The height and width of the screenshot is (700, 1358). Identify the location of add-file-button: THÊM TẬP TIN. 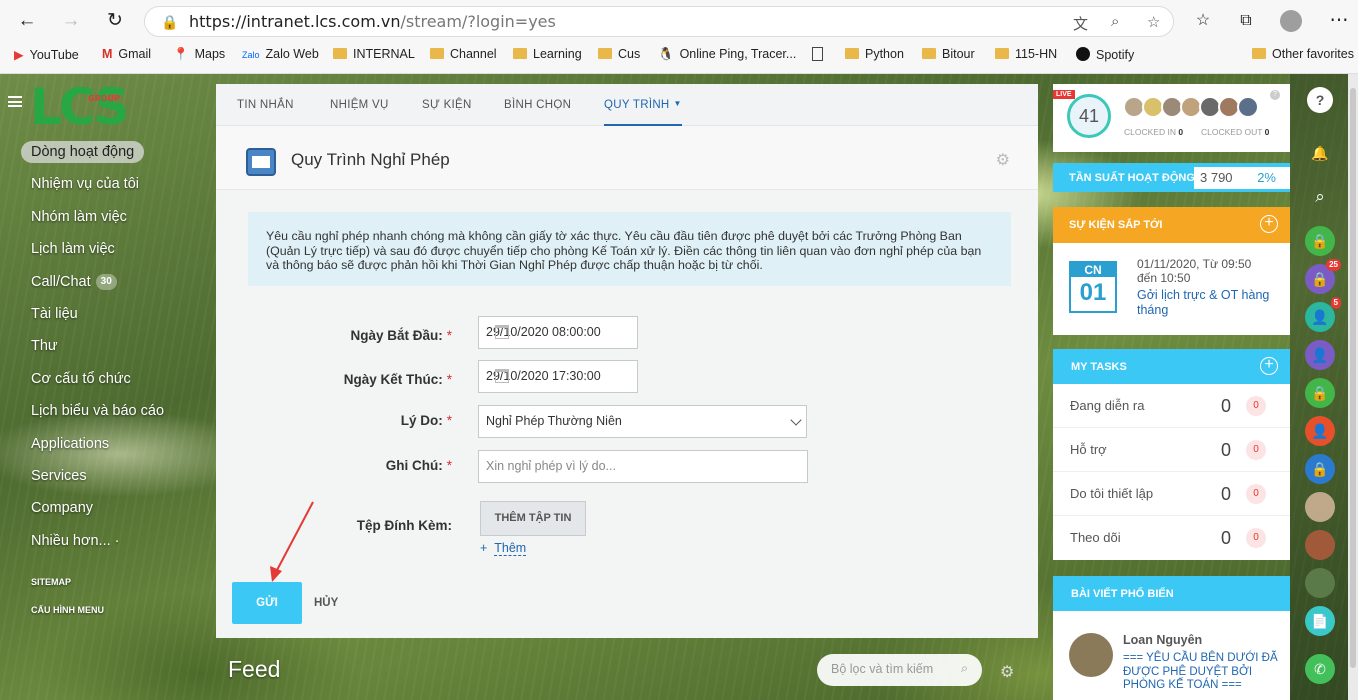
(533, 518).